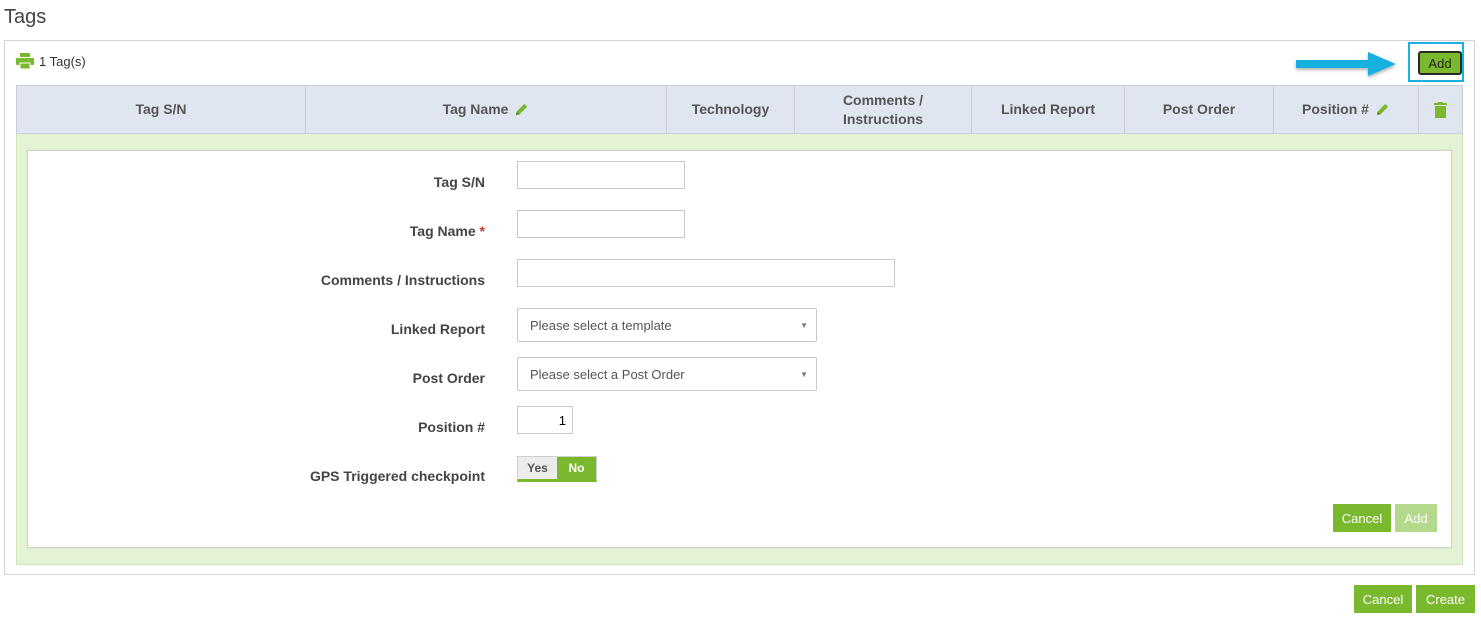  I want to click on arrow-right-icon, so click(1346, 64).